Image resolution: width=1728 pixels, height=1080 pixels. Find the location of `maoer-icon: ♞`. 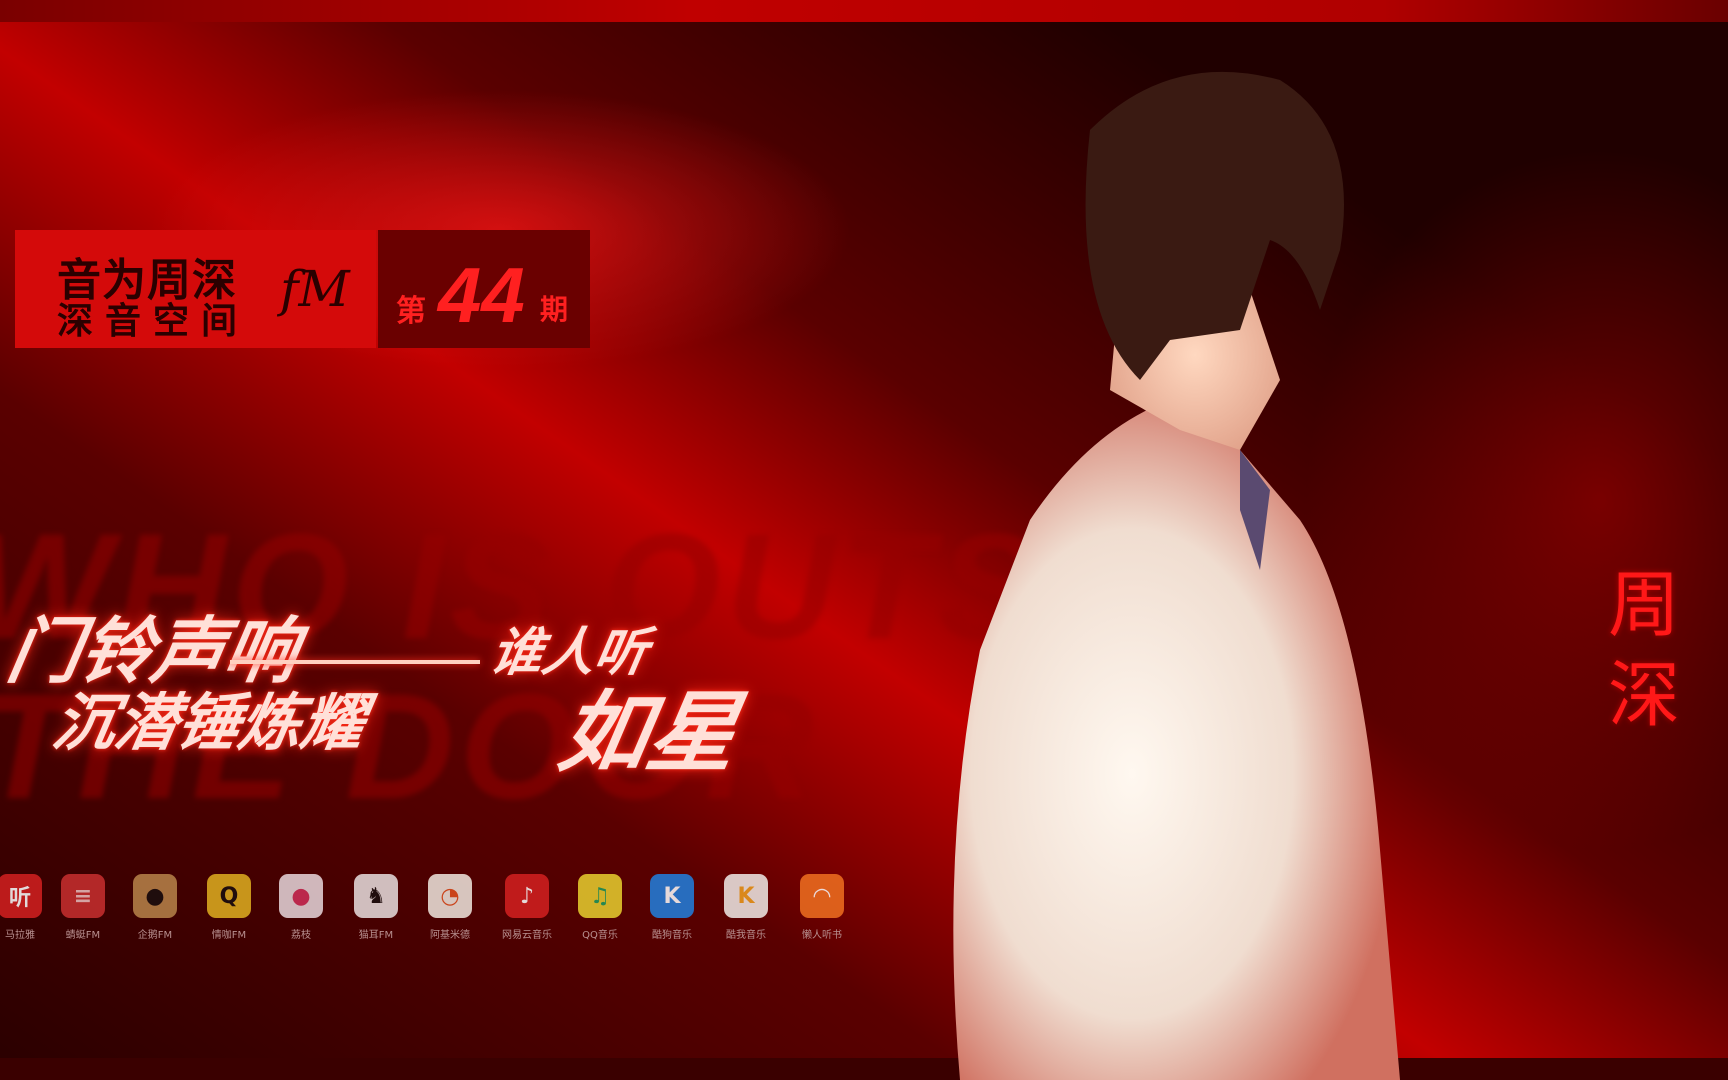

maoer-icon: ♞ is located at coordinates (376, 896).